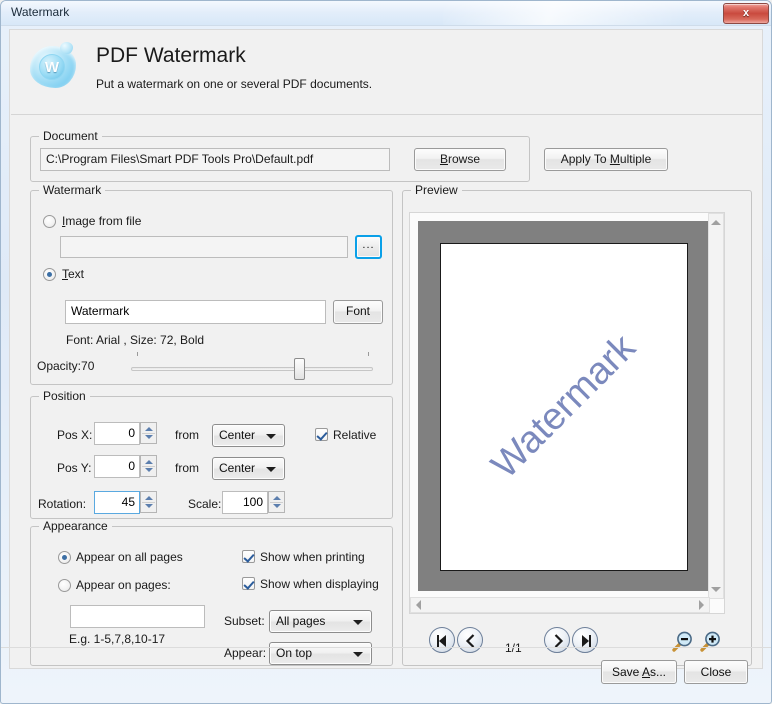 The width and height of the screenshot is (772, 704). I want to click on show-when-printing-label: Show when printing, so click(312, 557).